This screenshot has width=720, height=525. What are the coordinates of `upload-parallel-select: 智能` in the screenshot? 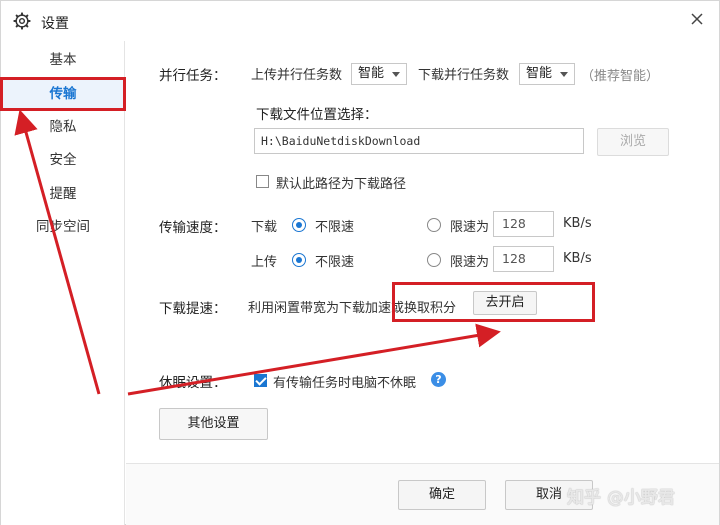 It's located at (379, 74).